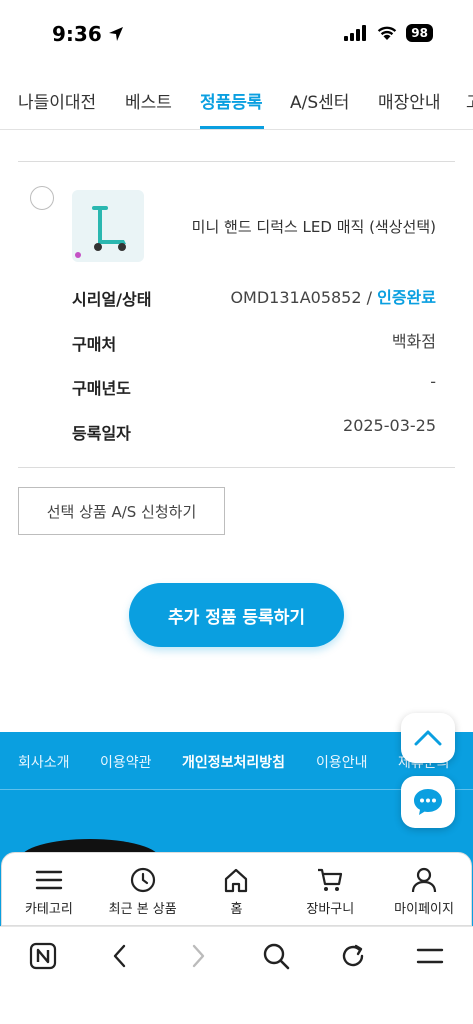 The height and width of the screenshot is (1024, 473). I want to click on purchase-year-value: -, so click(433, 381).